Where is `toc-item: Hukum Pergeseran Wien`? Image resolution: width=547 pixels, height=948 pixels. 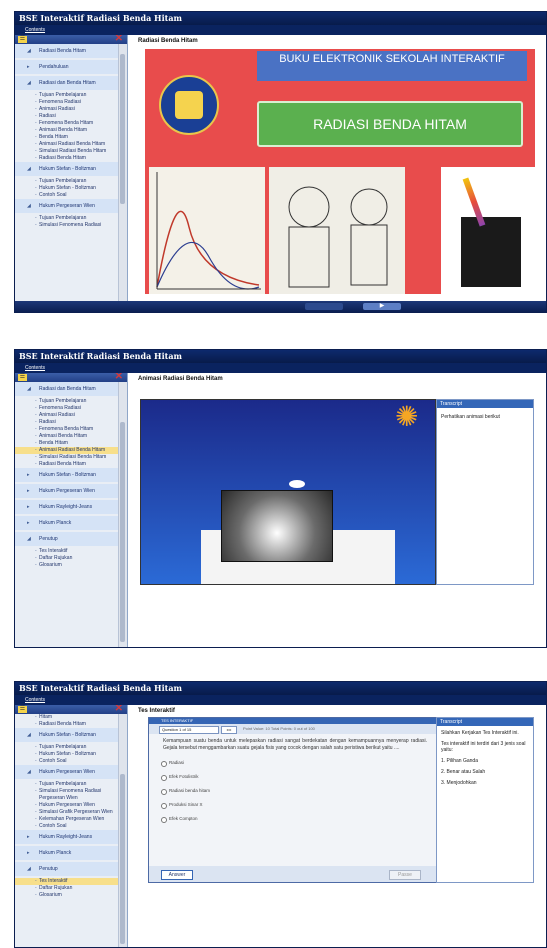
toc-item: Hukum Pergeseran Wien is located at coordinates (67, 805).